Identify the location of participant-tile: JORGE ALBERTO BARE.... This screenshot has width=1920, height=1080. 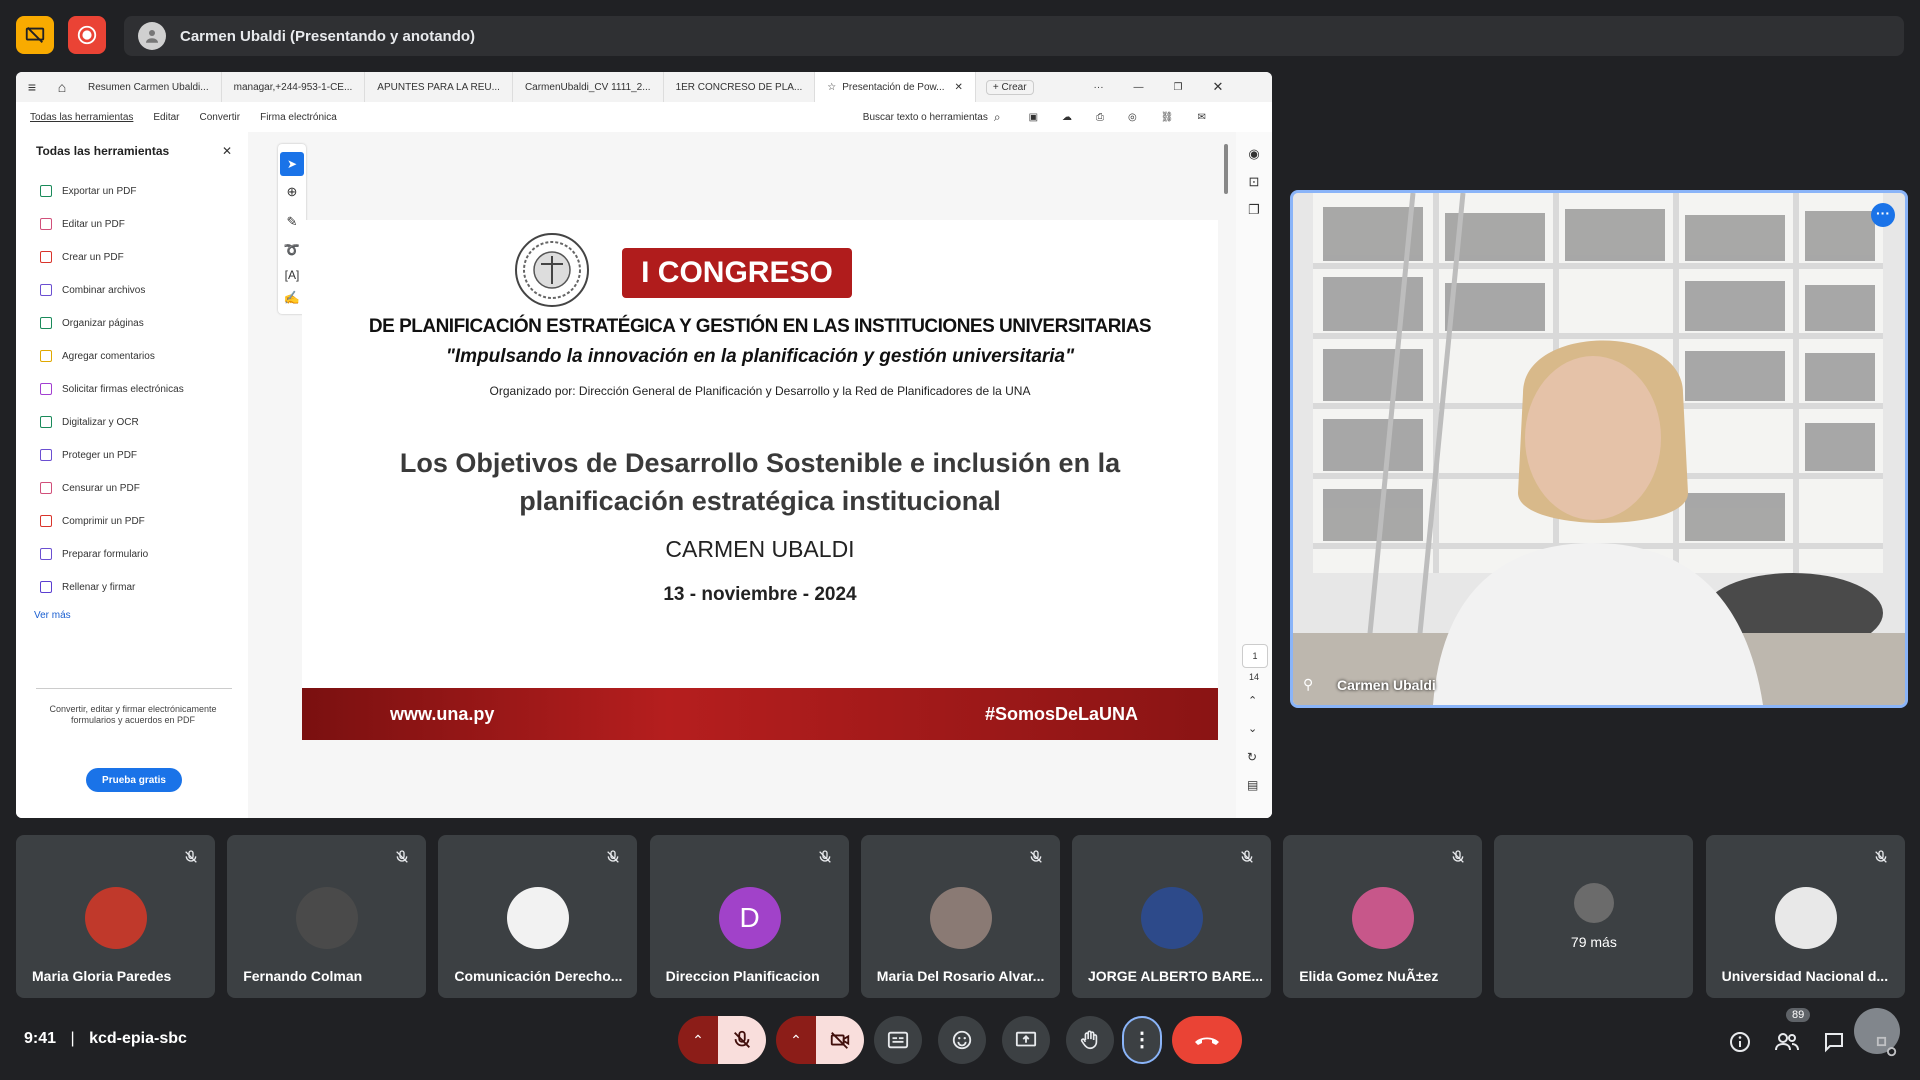
(1171, 916).